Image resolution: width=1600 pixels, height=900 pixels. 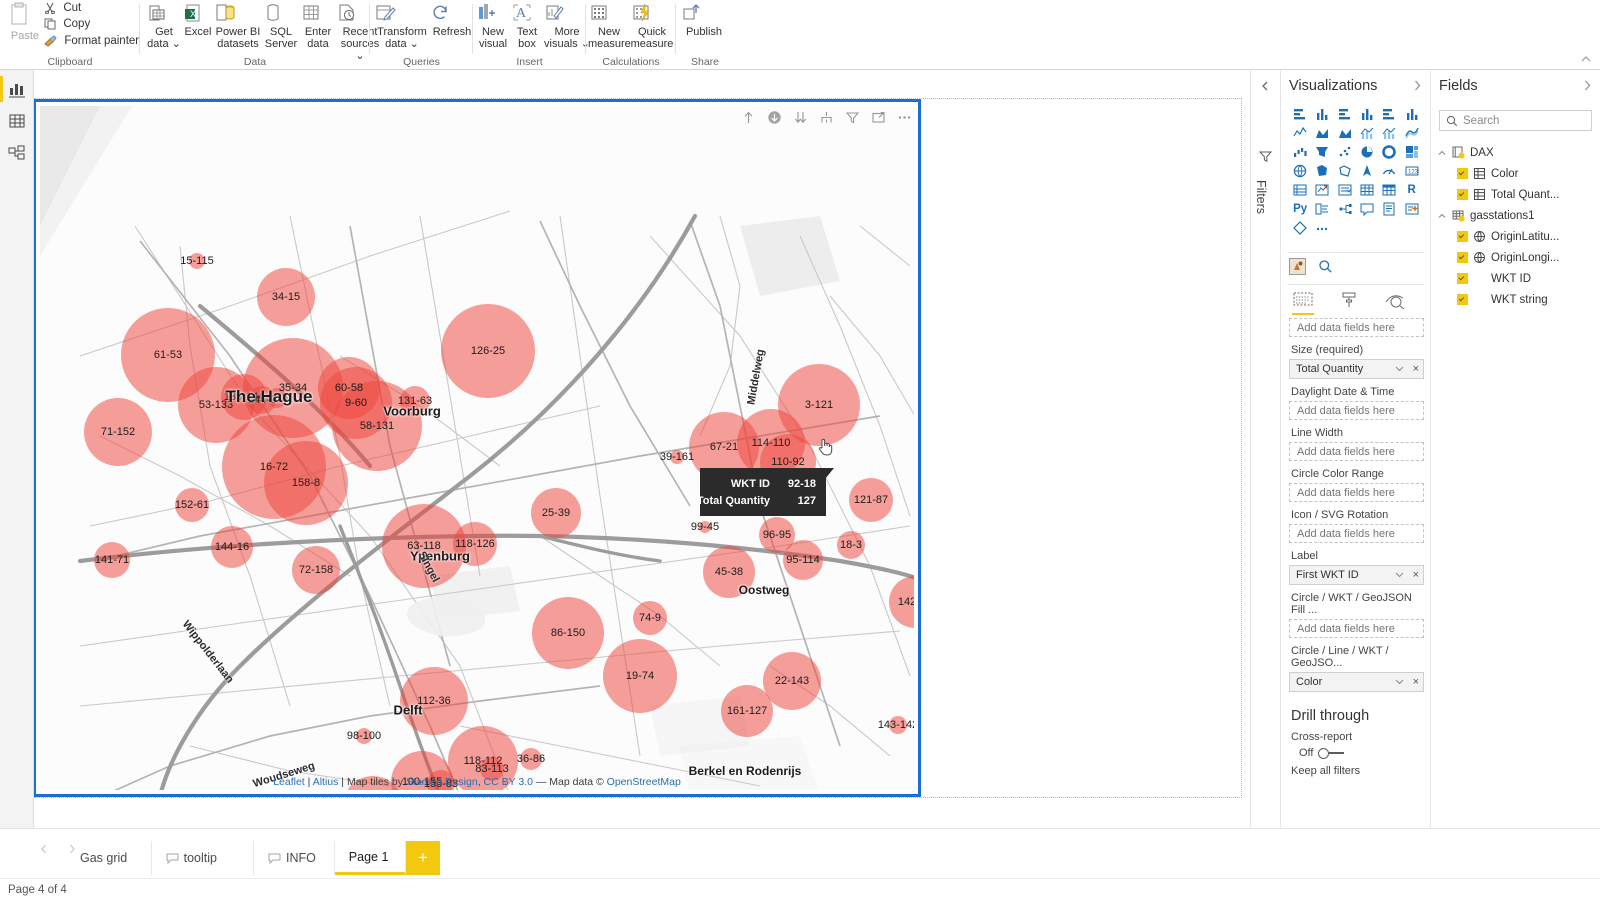 What do you see at coordinates (1300, 132) in the screenshot?
I see `line-chart-icon` at bounding box center [1300, 132].